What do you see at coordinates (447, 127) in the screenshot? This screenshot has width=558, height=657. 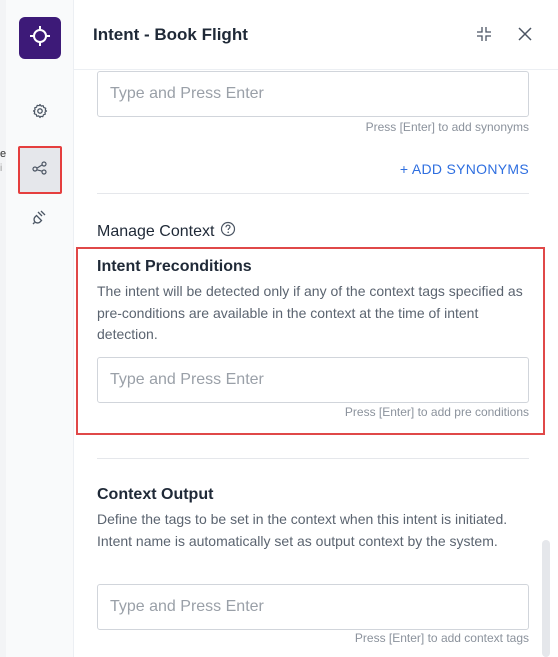 I see `synonyms-hint: Press [Enter] to add synonyms` at bounding box center [447, 127].